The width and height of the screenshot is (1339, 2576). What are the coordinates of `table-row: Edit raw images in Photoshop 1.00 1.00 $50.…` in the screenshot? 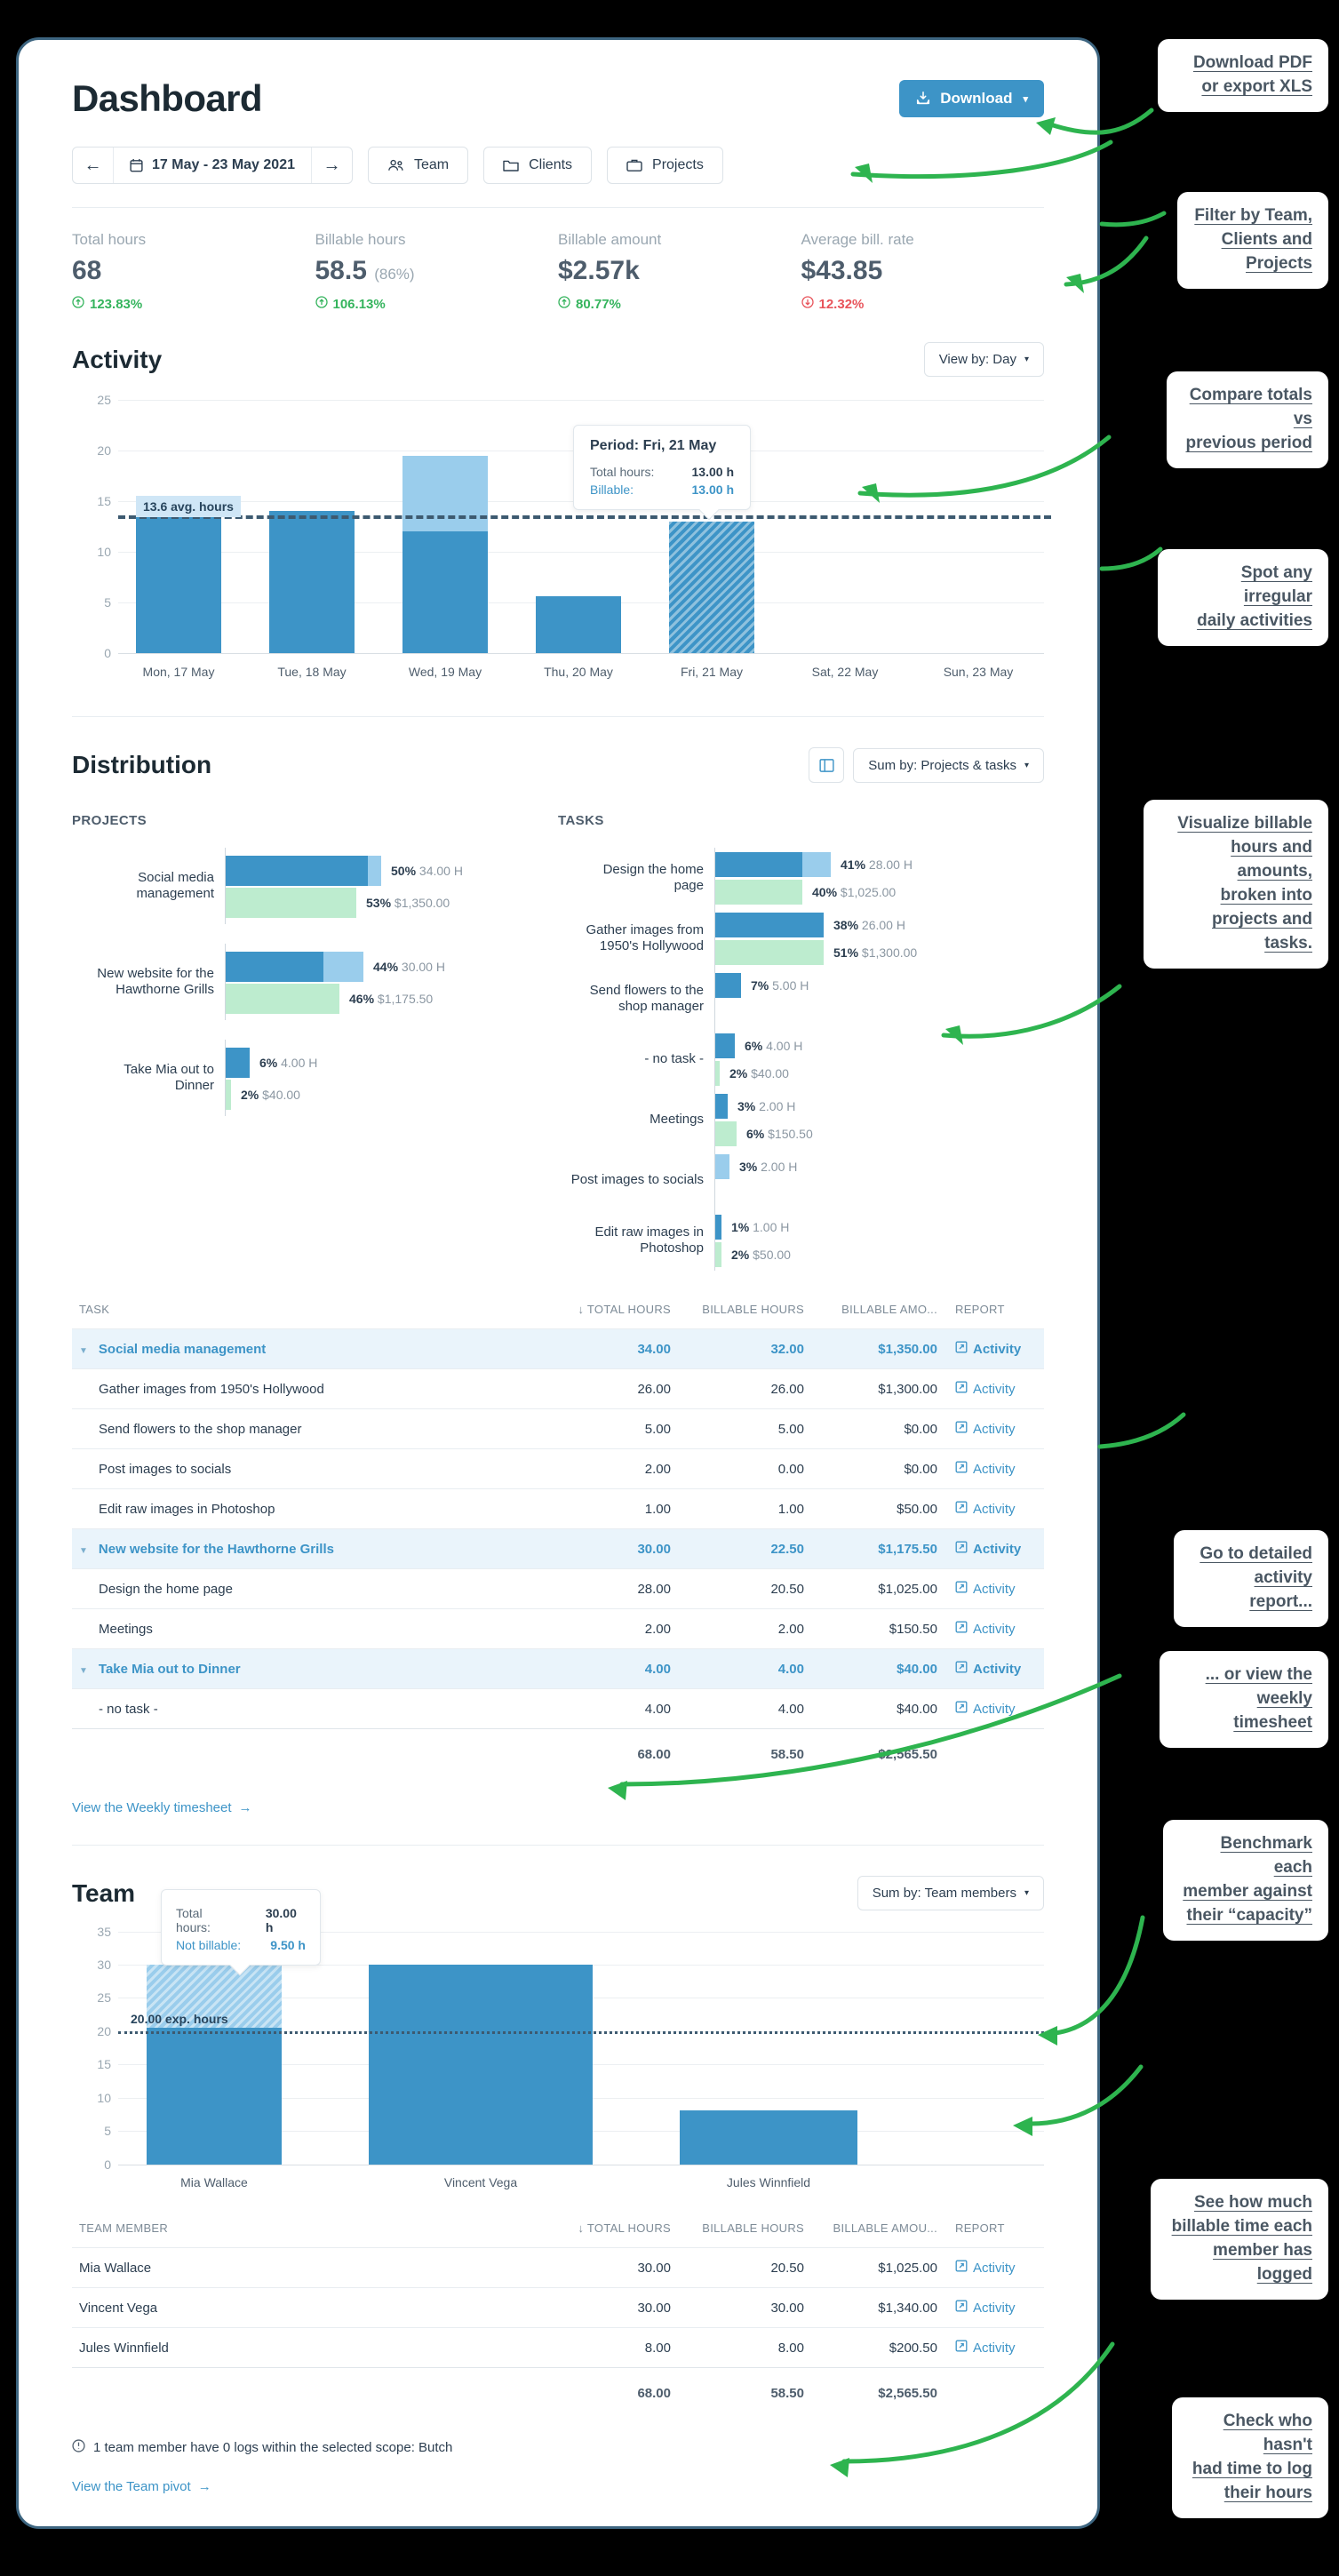 It's located at (558, 1509).